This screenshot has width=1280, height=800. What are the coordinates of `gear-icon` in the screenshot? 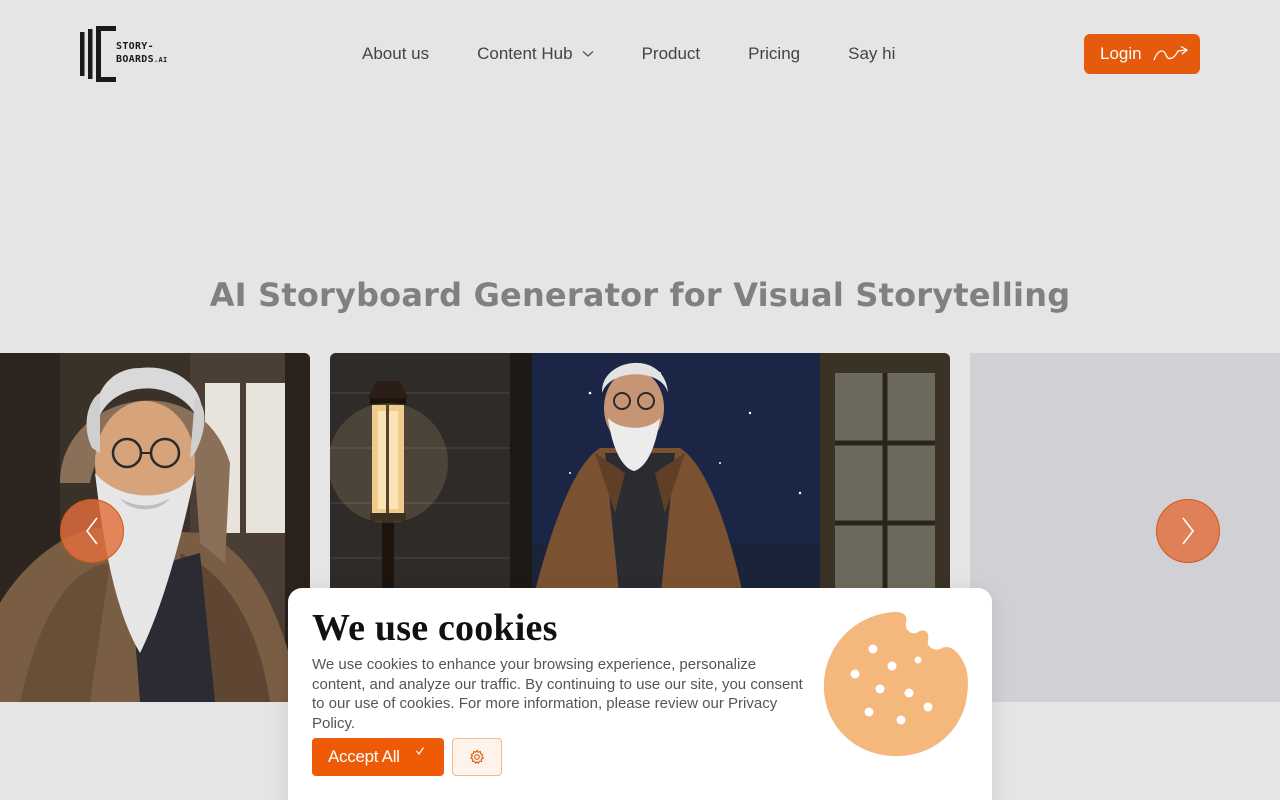 It's located at (477, 757).